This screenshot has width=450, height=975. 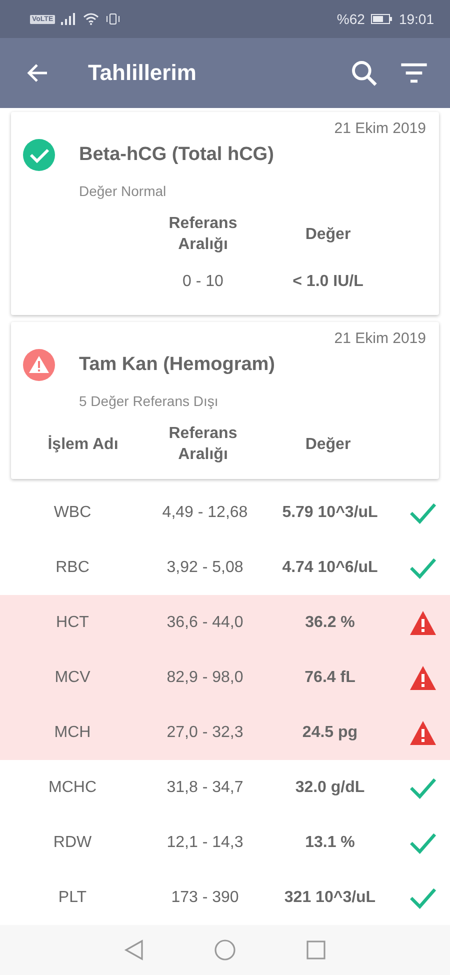 What do you see at coordinates (205, 787) in the screenshot?
I see `table-cell-text: 31,8 - 34,7` at bounding box center [205, 787].